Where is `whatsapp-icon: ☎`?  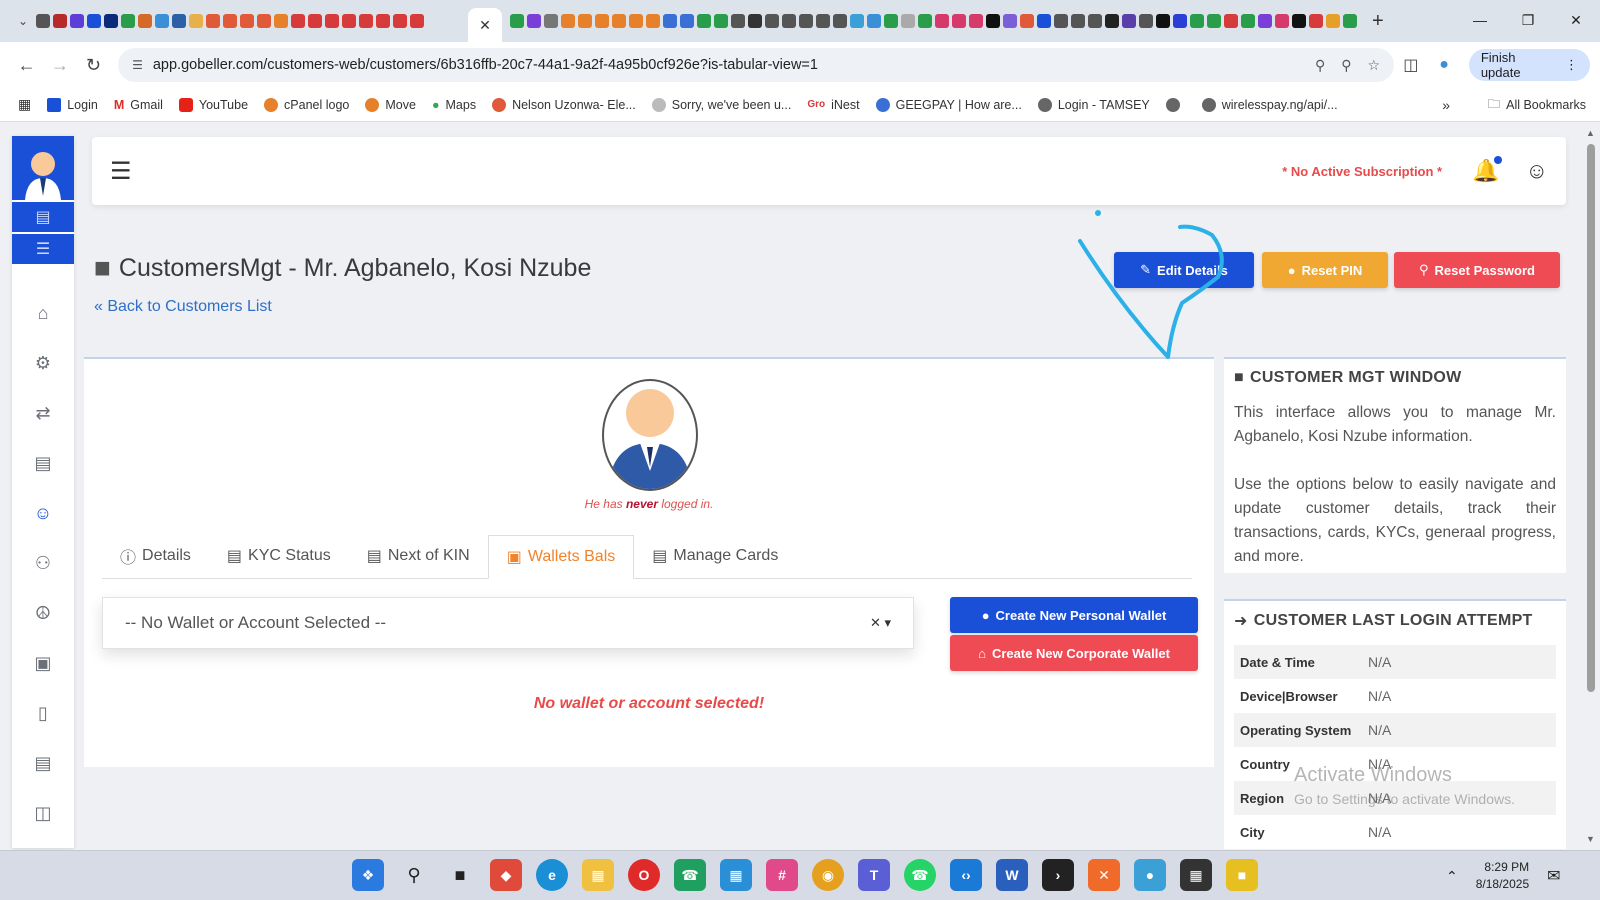 whatsapp-icon: ☎ is located at coordinates (920, 875).